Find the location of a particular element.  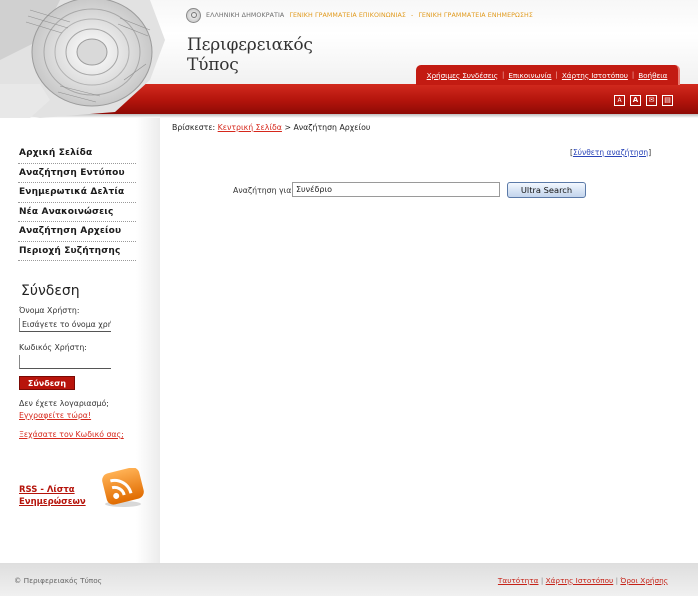

newspaper-roll-icon is located at coordinates (82, 59).